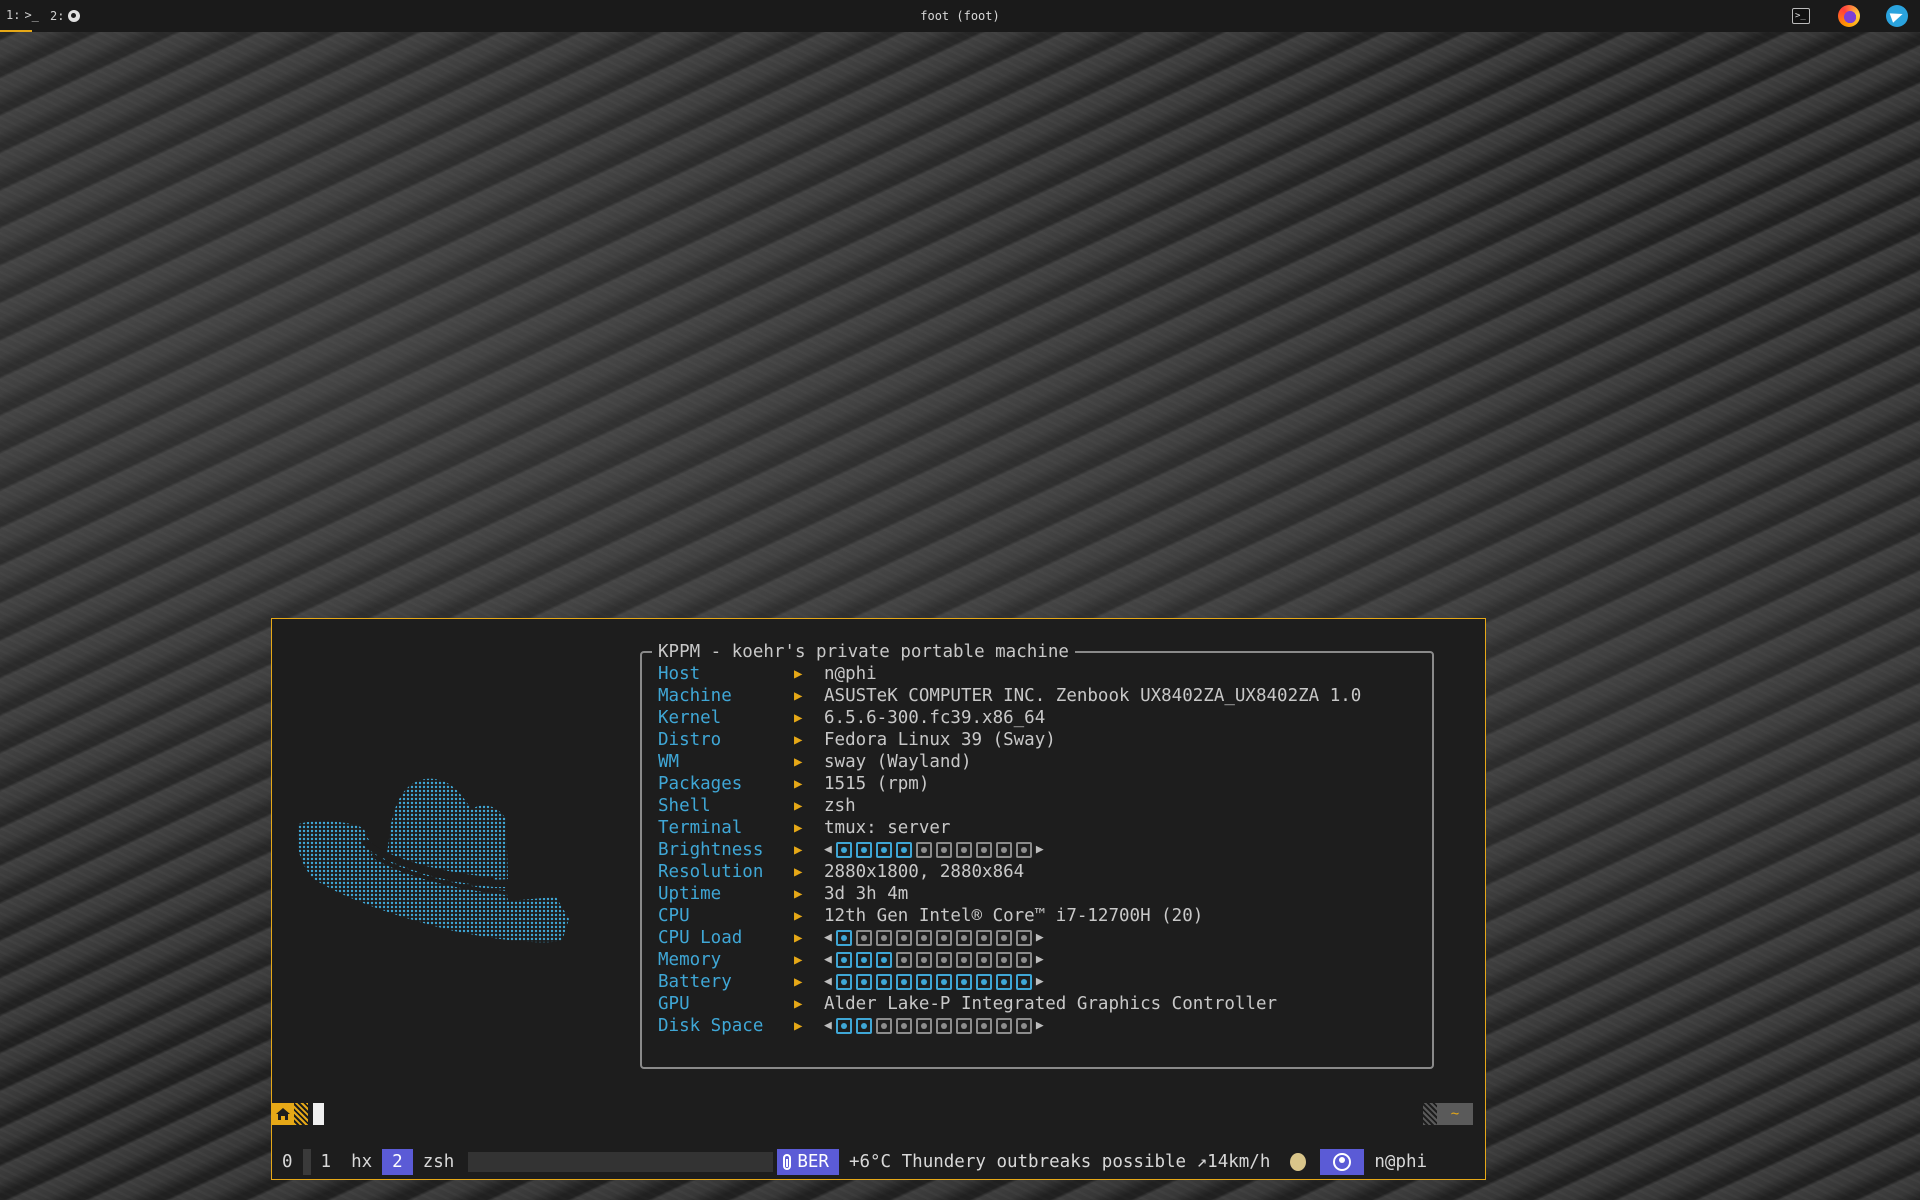 The image size is (1920, 1200). I want to click on fetch-row: Uptime ▶ 3d 3h 4m, so click(1038, 894).